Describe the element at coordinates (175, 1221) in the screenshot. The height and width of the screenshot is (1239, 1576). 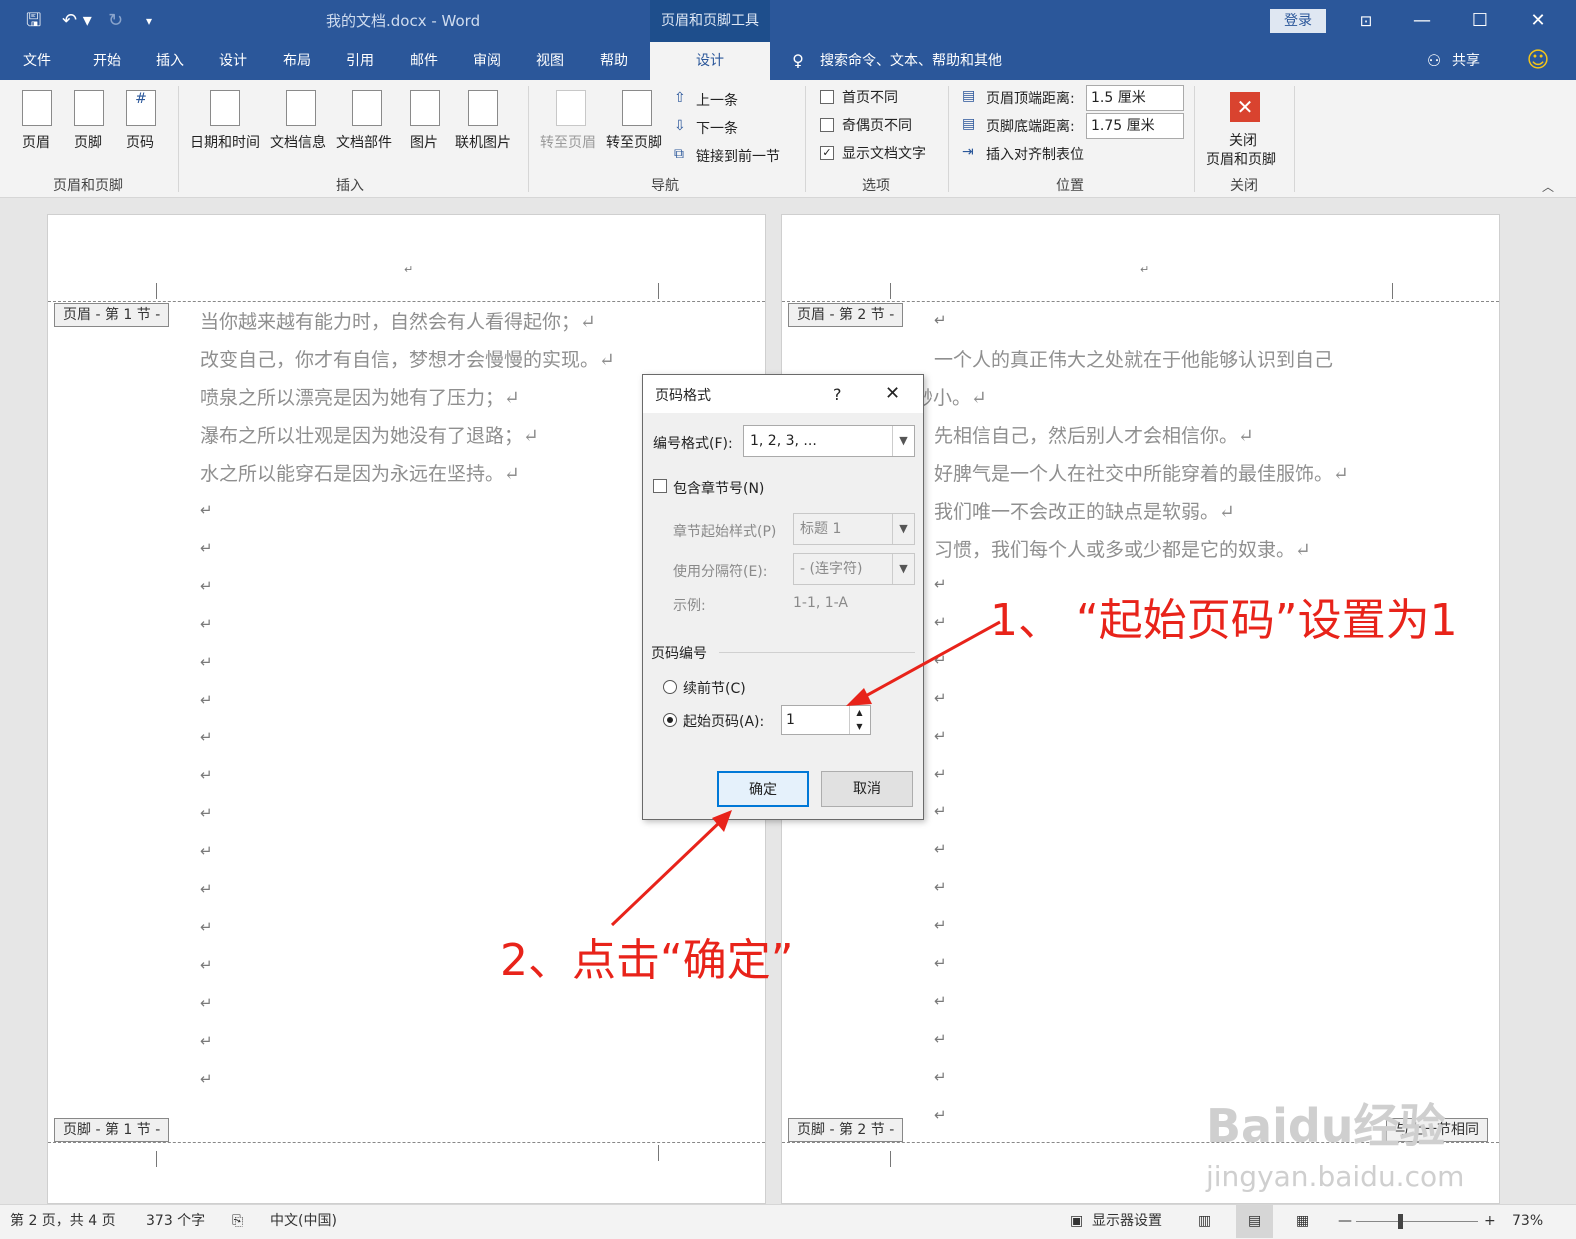
I see `word-count: 373 个字` at that location.